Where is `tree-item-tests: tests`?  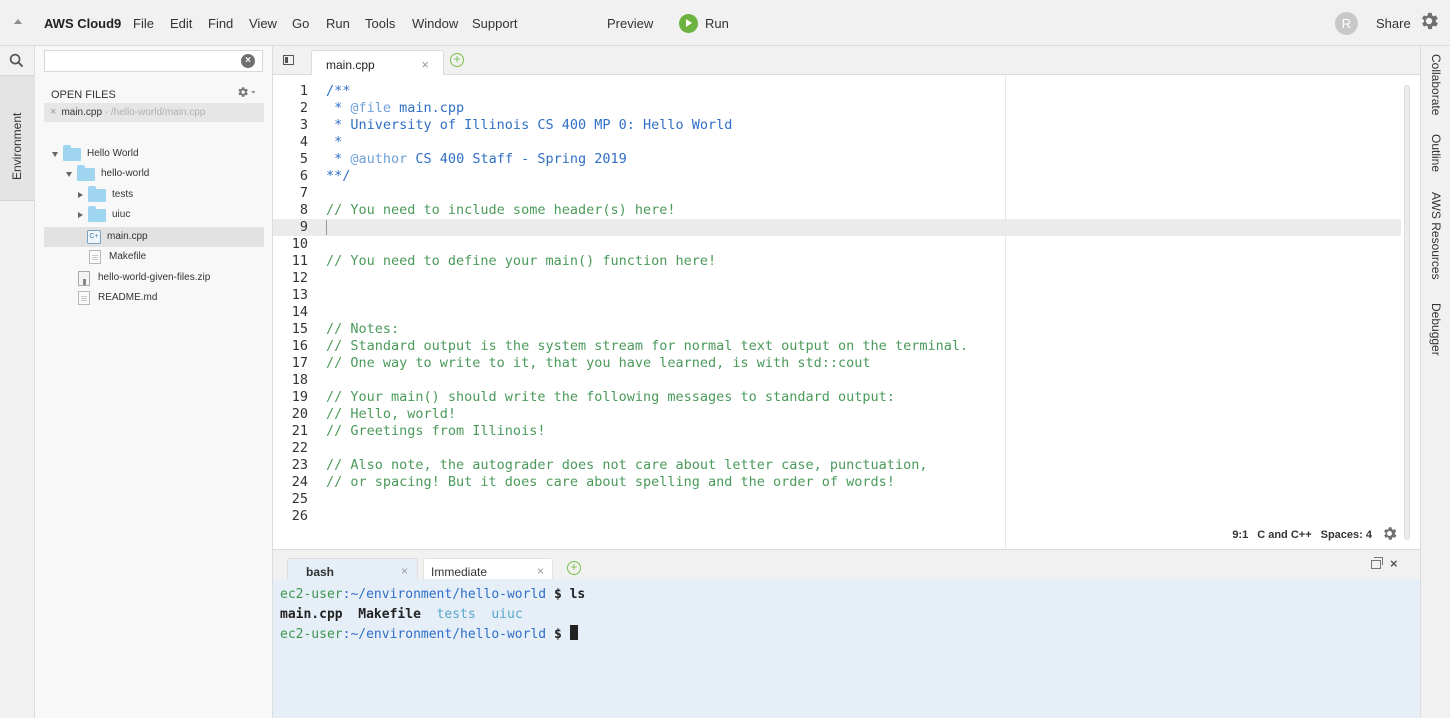
tree-item-tests: tests is located at coordinates (105, 195).